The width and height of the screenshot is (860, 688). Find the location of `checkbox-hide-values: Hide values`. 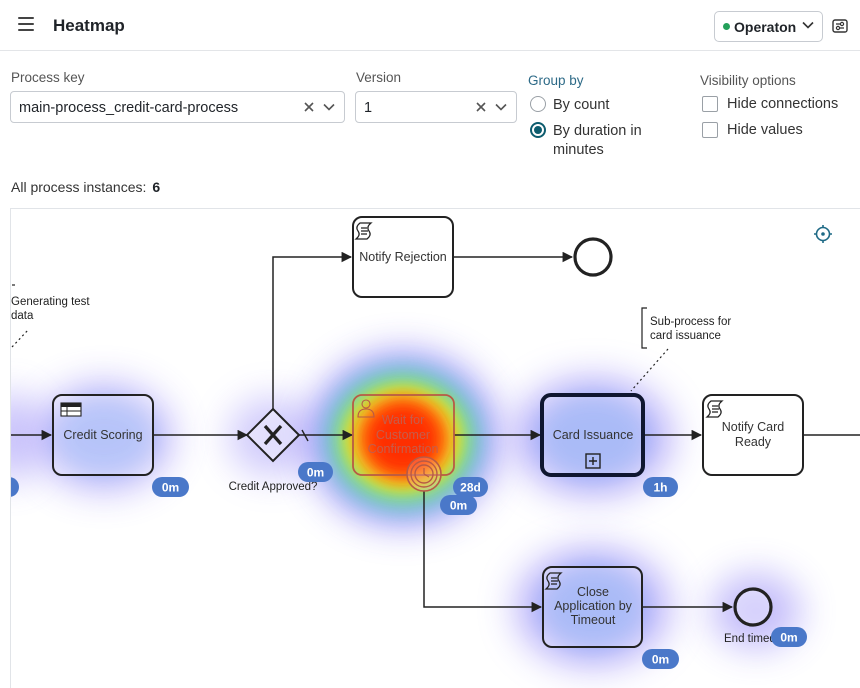

checkbox-hide-values: Hide values is located at coordinates (752, 130).